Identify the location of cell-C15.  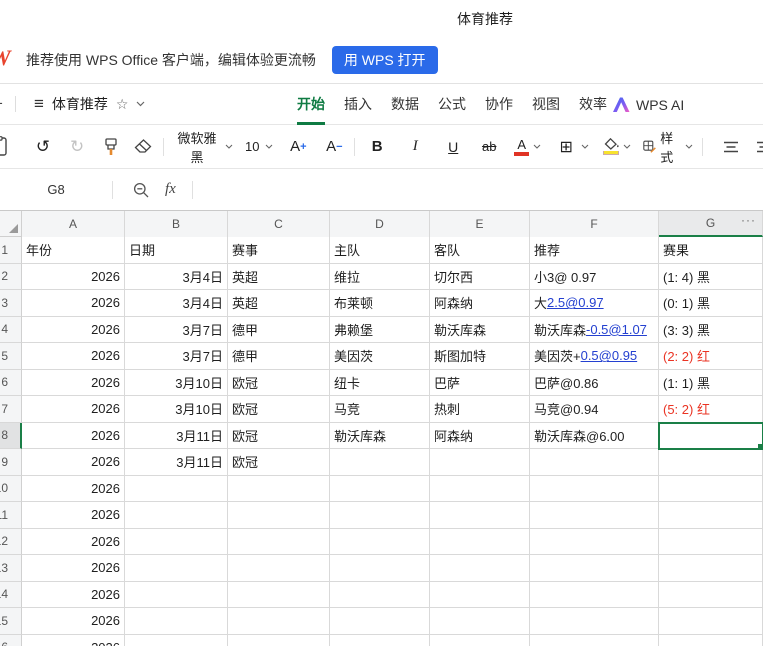
(279, 621).